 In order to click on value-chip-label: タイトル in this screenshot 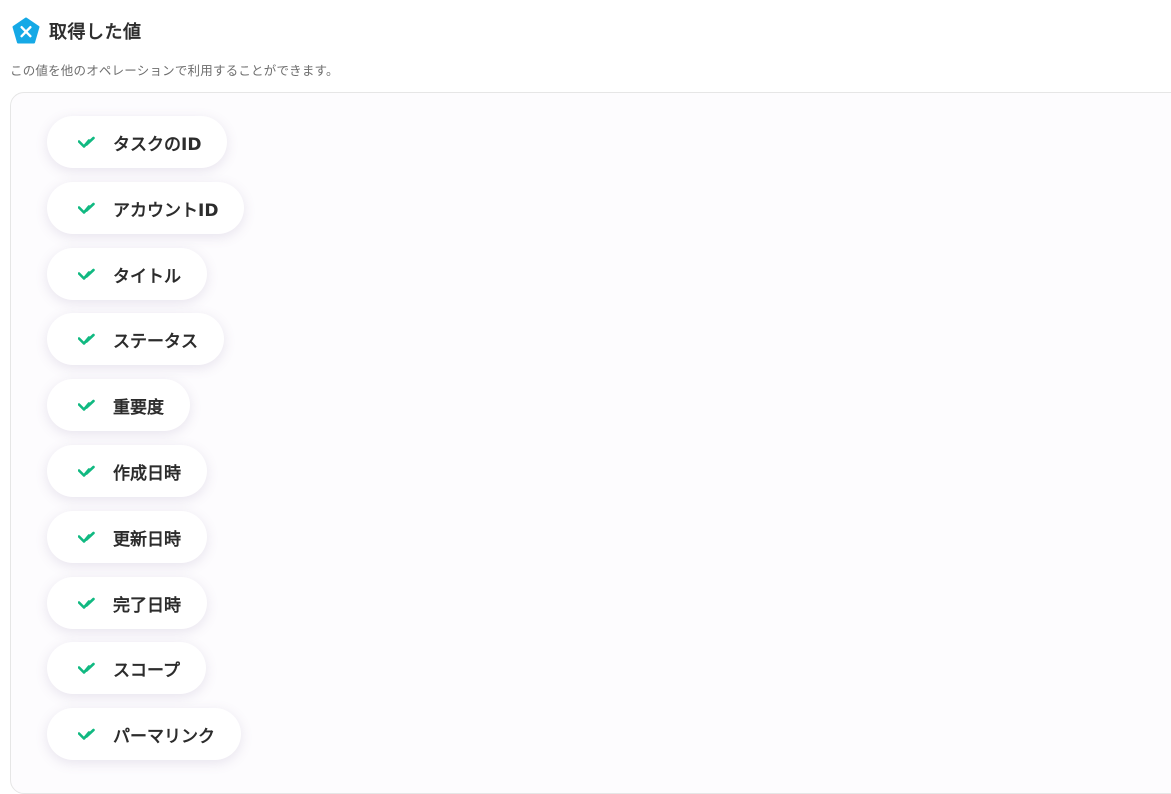, I will do `click(147, 276)`.